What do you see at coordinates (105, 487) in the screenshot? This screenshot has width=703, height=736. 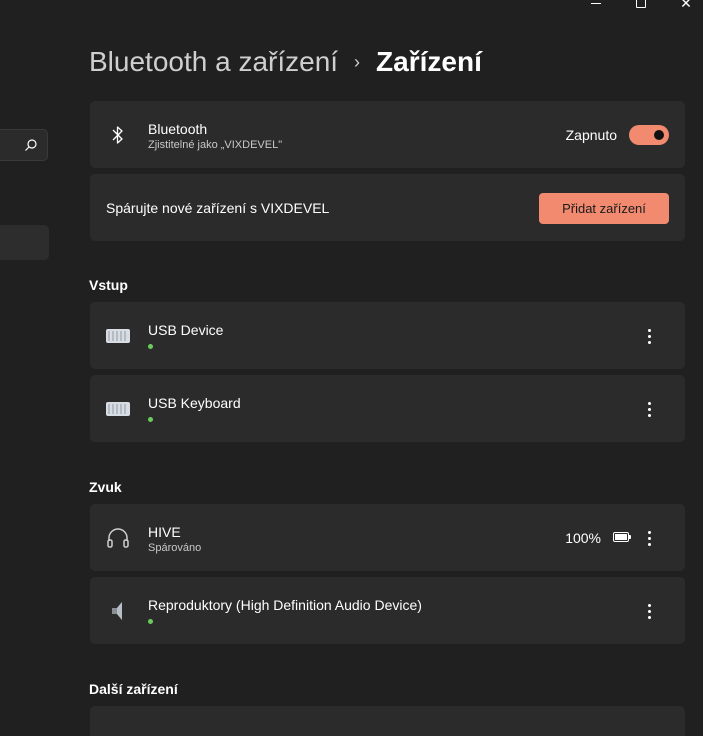 I see `section-audio-heading: Zvuk` at bounding box center [105, 487].